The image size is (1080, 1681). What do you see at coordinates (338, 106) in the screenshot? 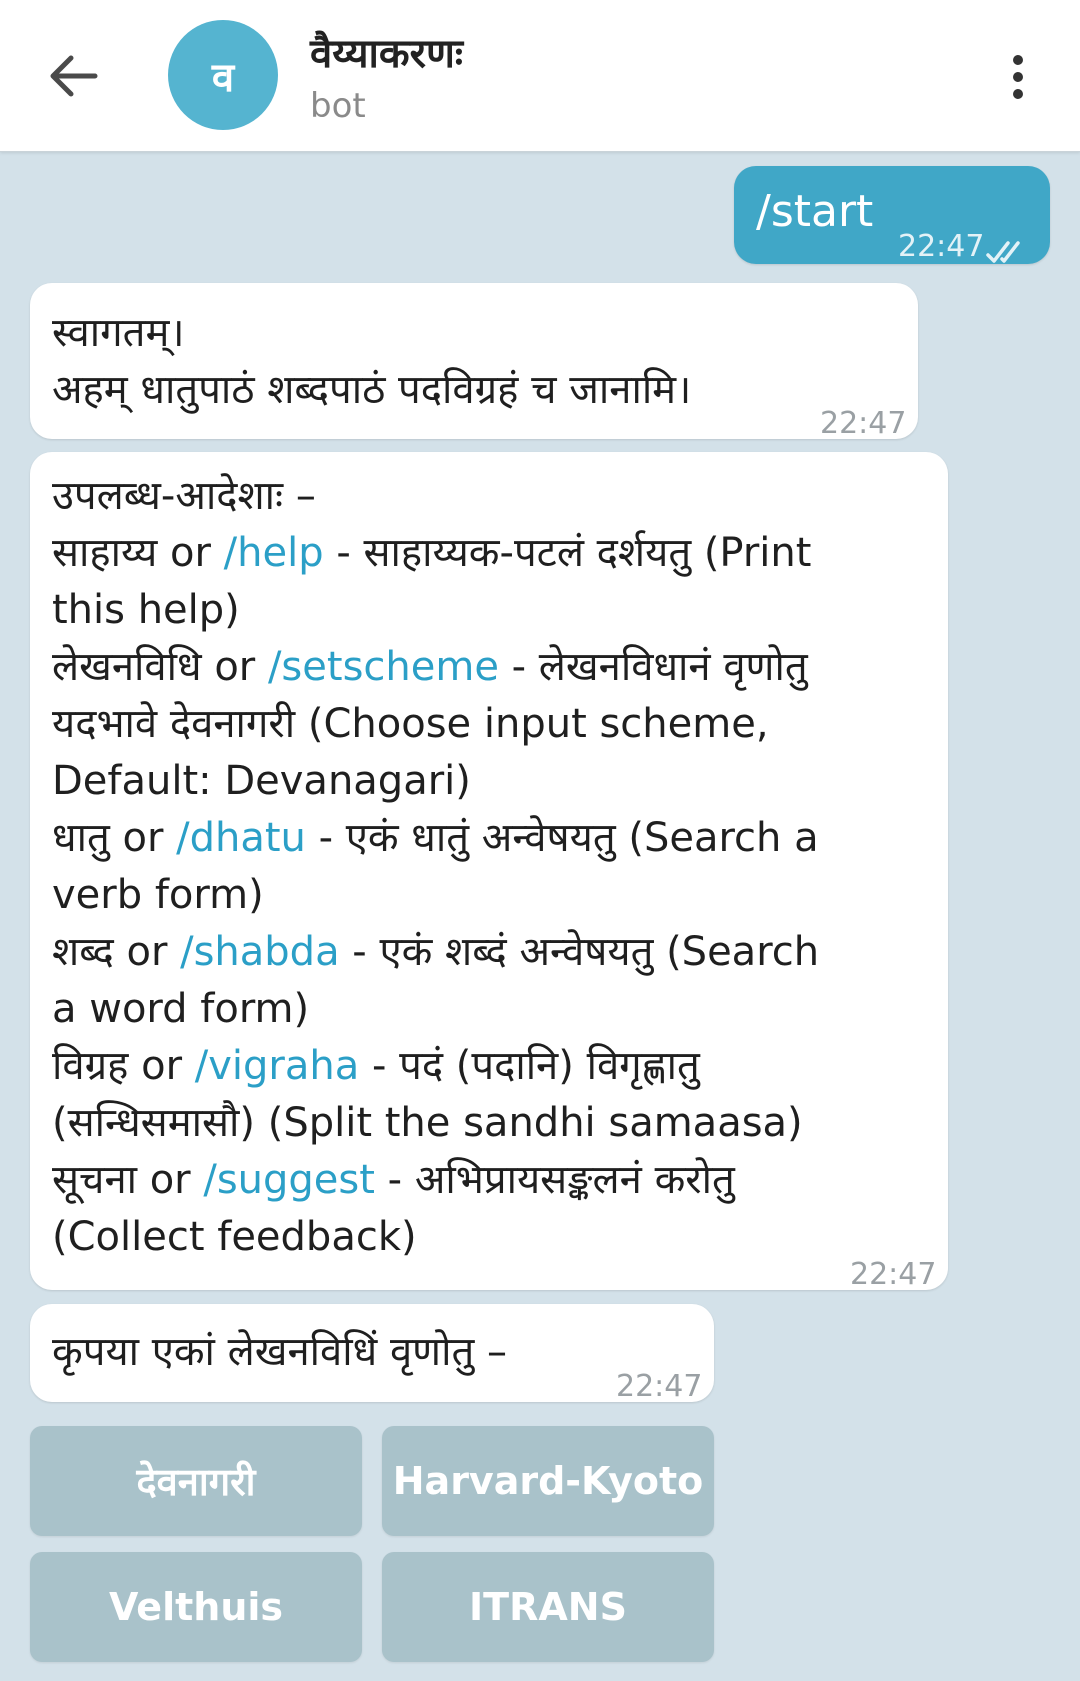
I see `chat-subtitle: bot` at bounding box center [338, 106].